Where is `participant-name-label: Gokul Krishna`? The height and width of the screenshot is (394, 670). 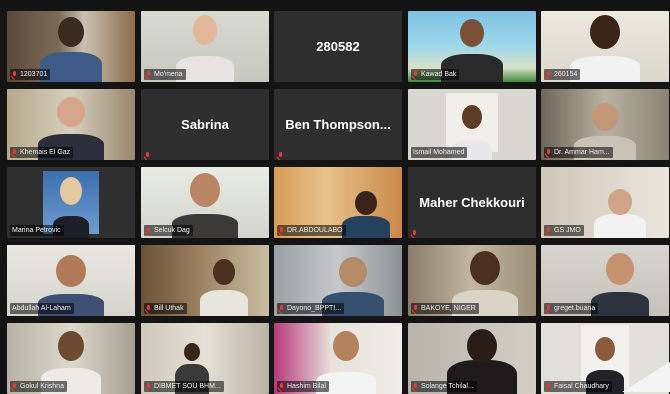
participant-name-label: Gokul Krishna is located at coordinates (38, 386).